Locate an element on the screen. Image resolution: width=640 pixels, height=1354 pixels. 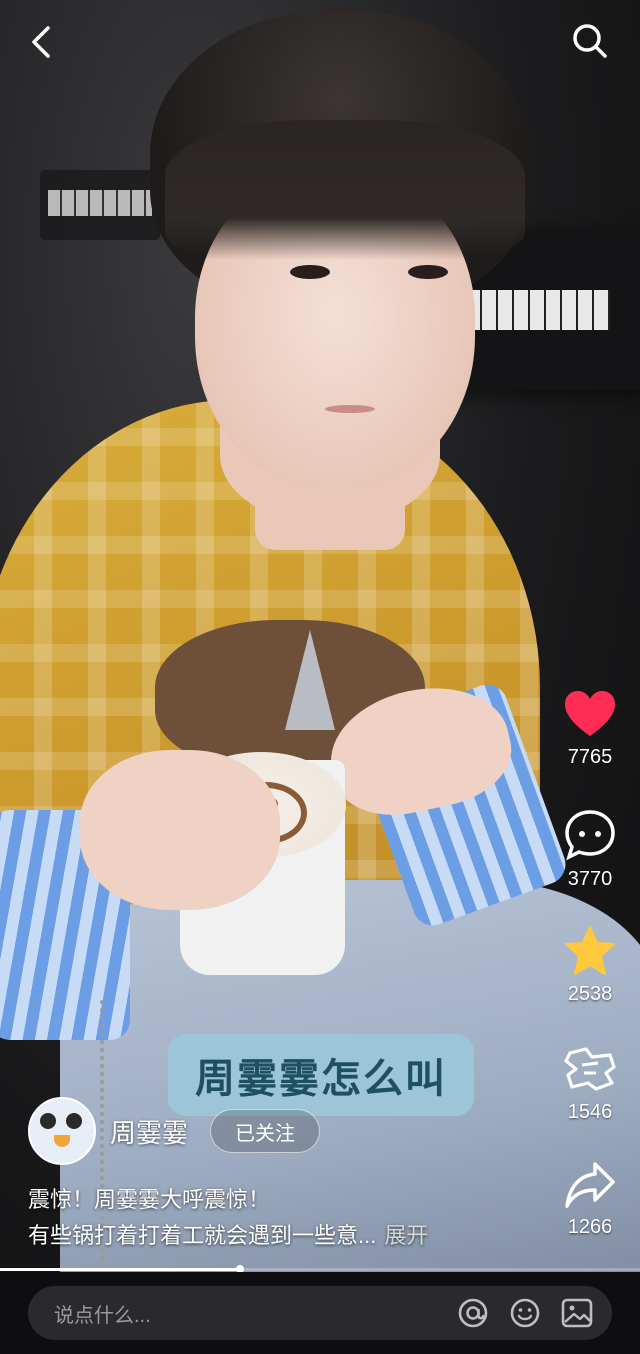
search-icon is located at coordinates (590, 41).